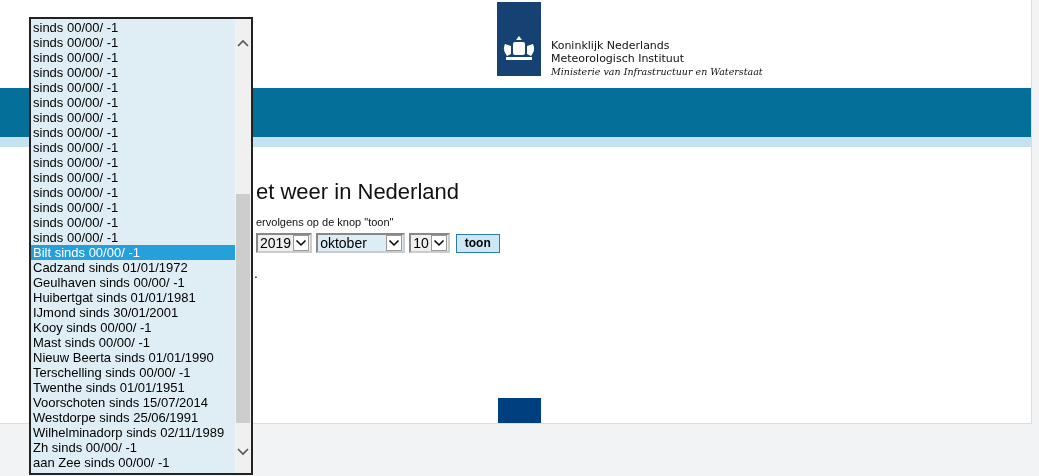 Image resolution: width=1039 pixels, height=476 pixels. Describe the element at coordinates (361, 243) in the screenshot. I see `date-select: oktober` at that location.